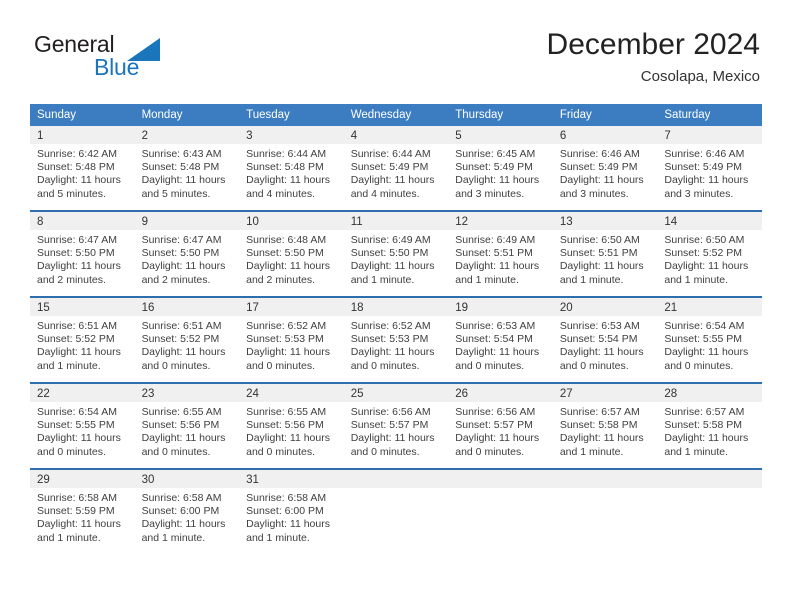  I want to click on sunrise-text: Sunrise: 6:55 AM, so click(286, 412).